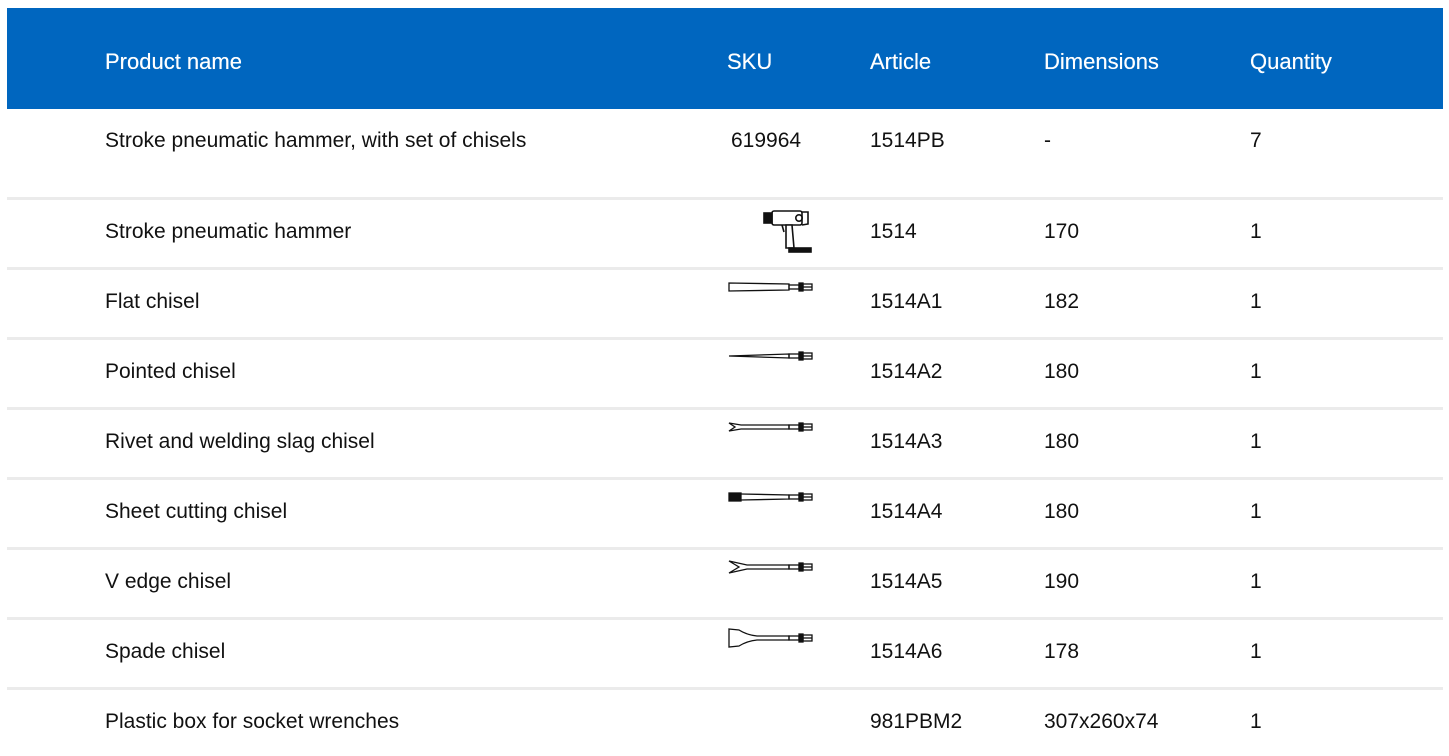 This screenshot has width=1449, height=756. Describe the element at coordinates (906, 301) in the screenshot. I see `article-value: 1514A1` at that location.